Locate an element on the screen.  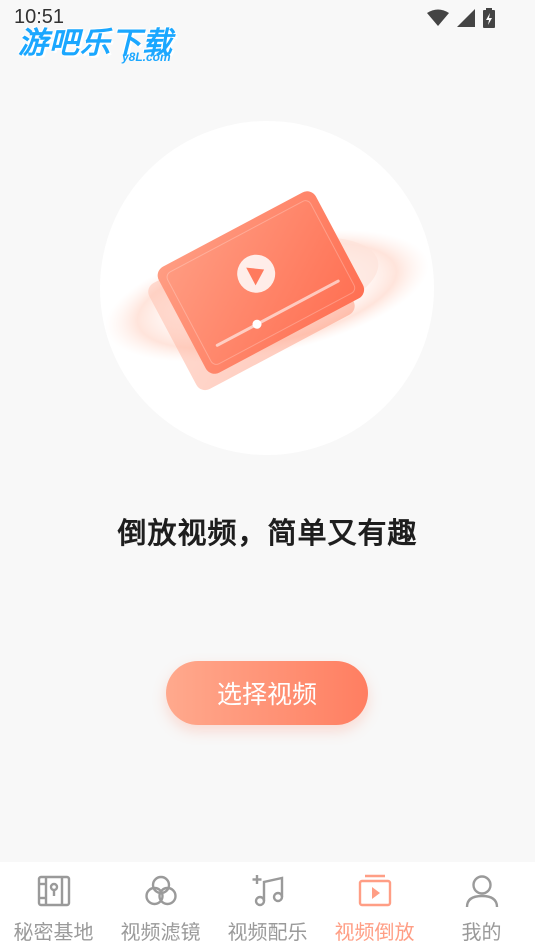
tab-label: 视频倒放 is located at coordinates (374, 932).